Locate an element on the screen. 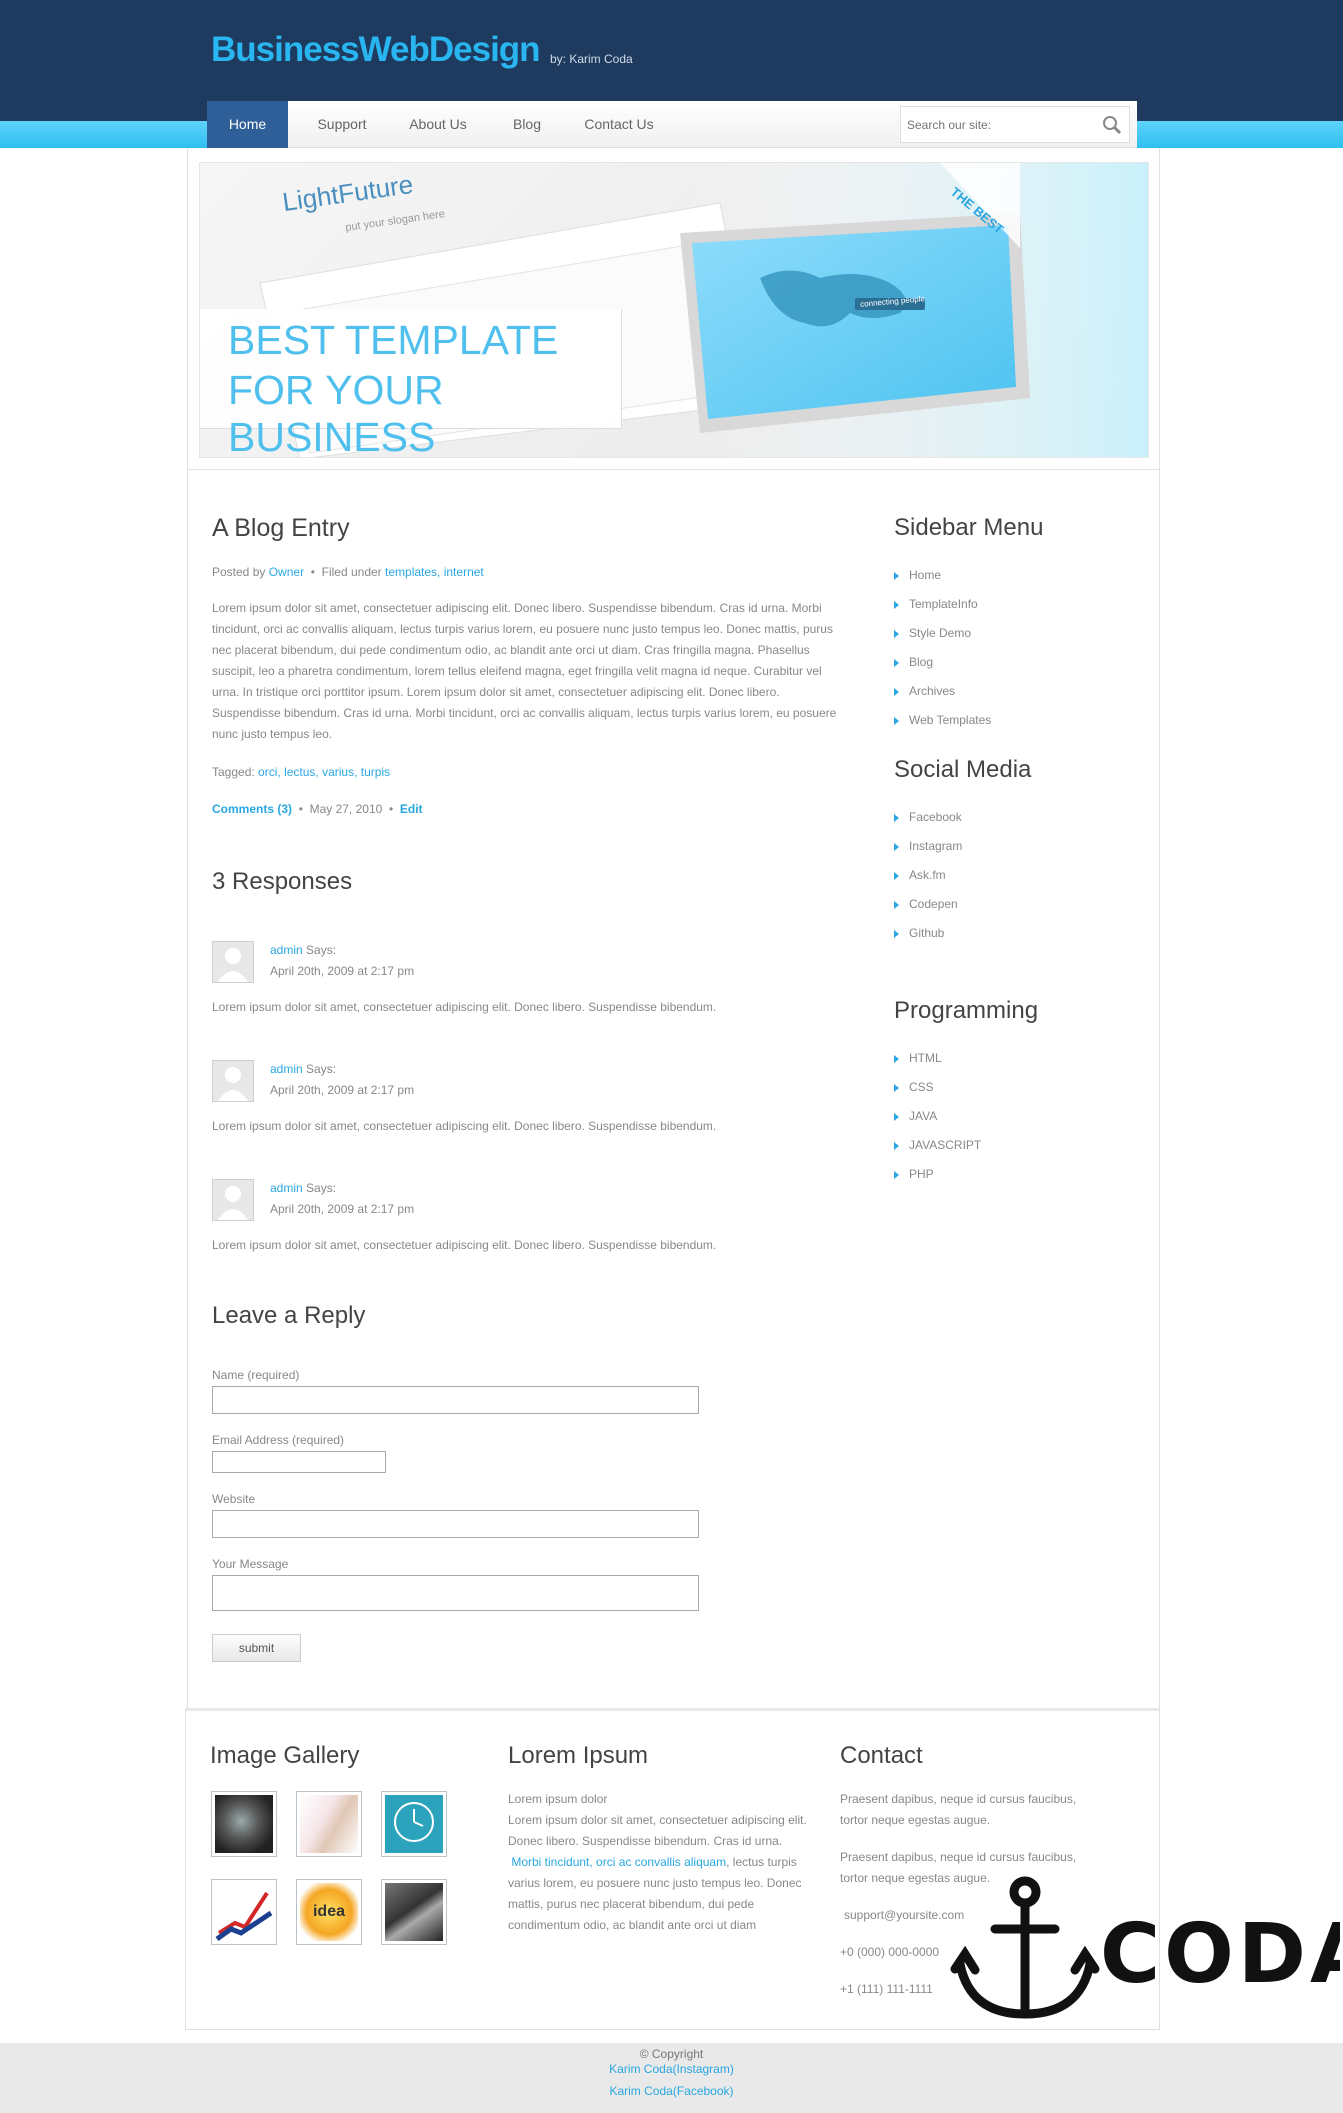 Image resolution: width=1343 pixels, height=2113 pixels. sidebar-item-label: PHP is located at coordinates (921, 1174).